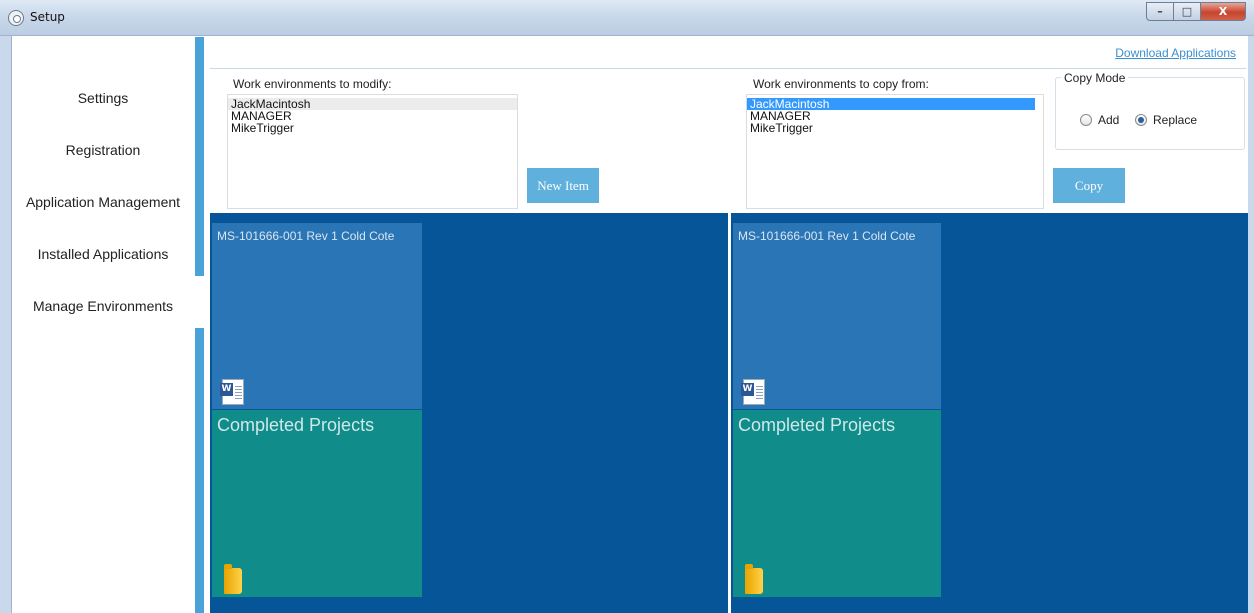  What do you see at coordinates (1095, 78) in the screenshot?
I see `copy-mode-title: Copy Mode` at bounding box center [1095, 78].